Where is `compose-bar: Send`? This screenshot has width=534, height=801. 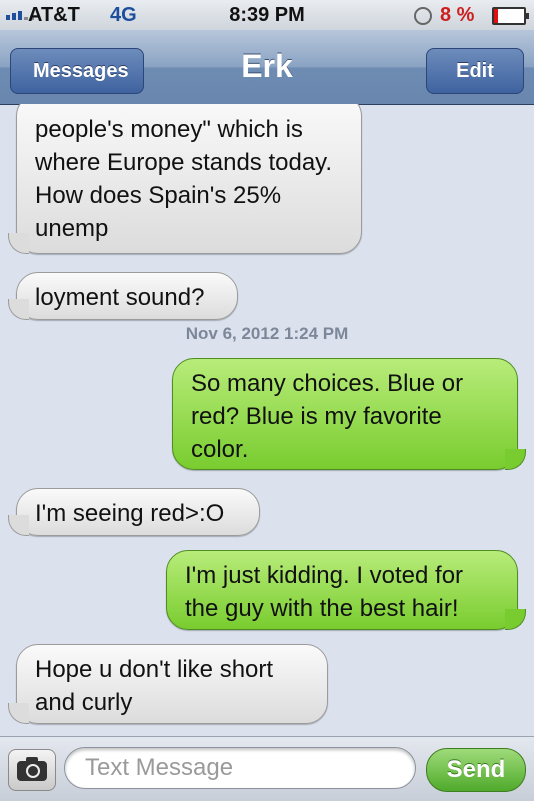 compose-bar: Send is located at coordinates (267, 768).